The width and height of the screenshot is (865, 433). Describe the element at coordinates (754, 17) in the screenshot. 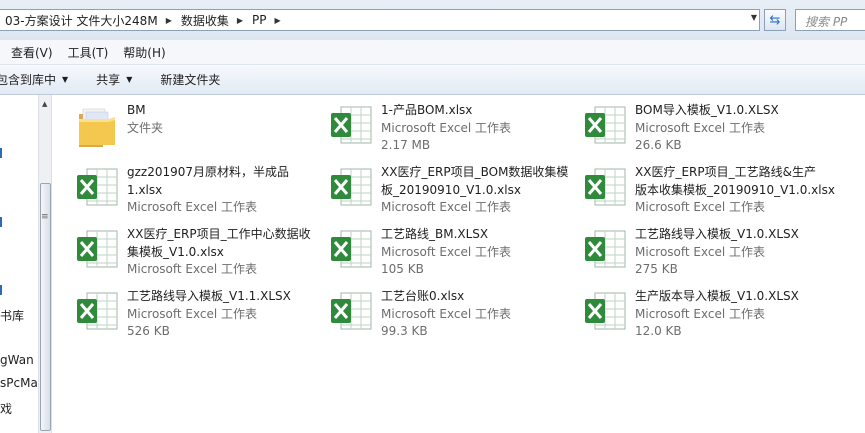

I see `address-dropdown-icon: ▼` at that location.